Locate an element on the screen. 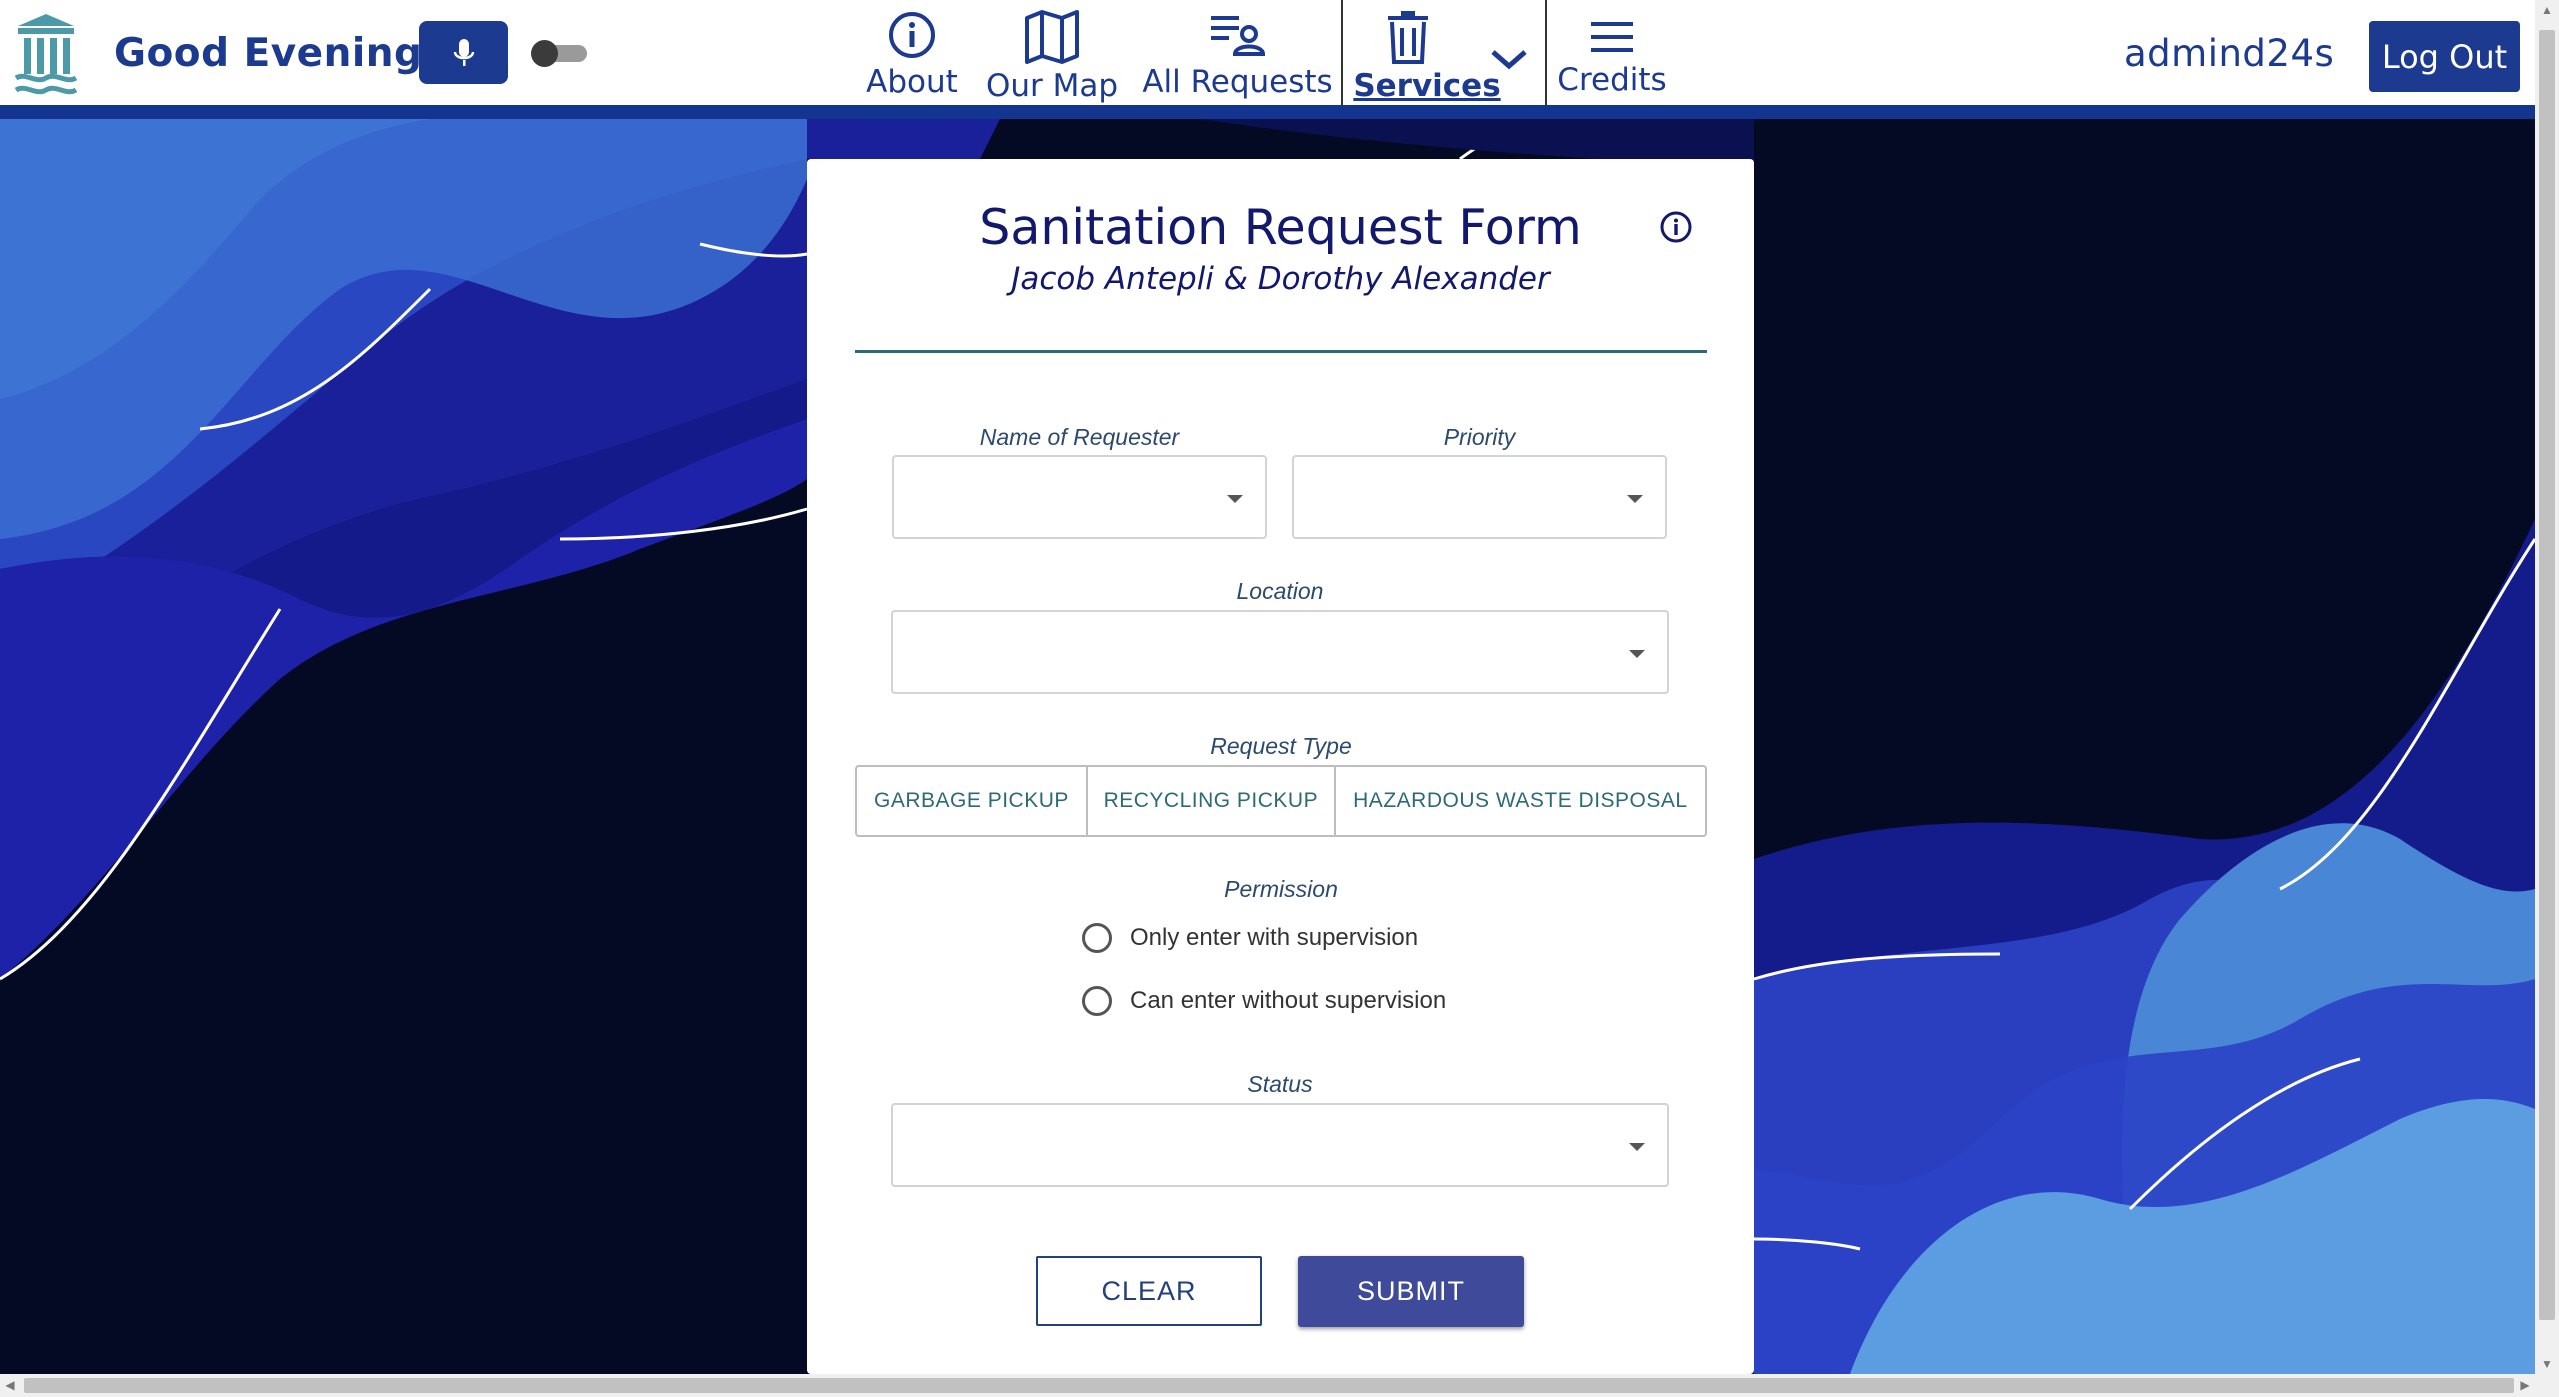  permission-option-label: Only enter with supervision is located at coordinates (1274, 937).